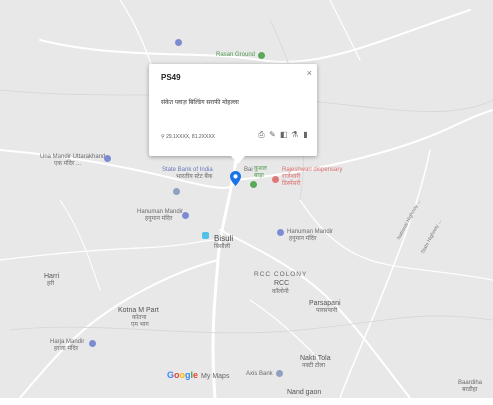 The image size is (493, 405). I want to click on harri-hi-label: हरी, so click(51, 284).